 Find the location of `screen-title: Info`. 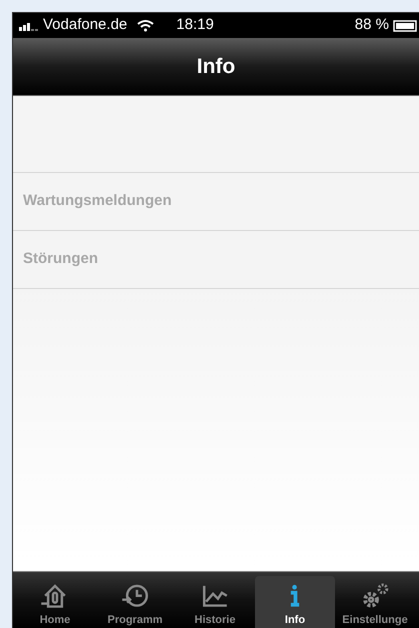

screen-title: Info is located at coordinates (216, 67).